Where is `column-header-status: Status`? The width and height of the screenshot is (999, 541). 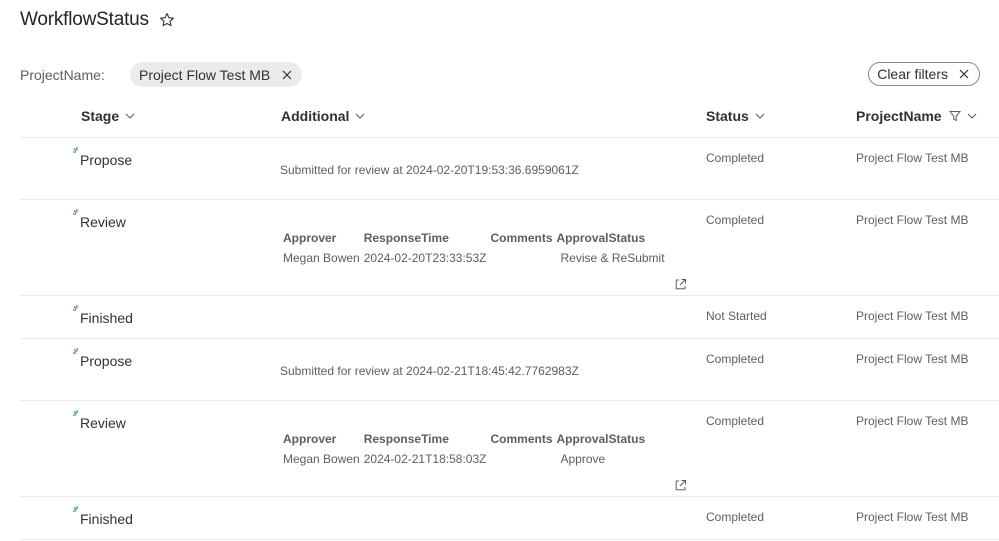
column-header-status: Status is located at coordinates (735, 116).